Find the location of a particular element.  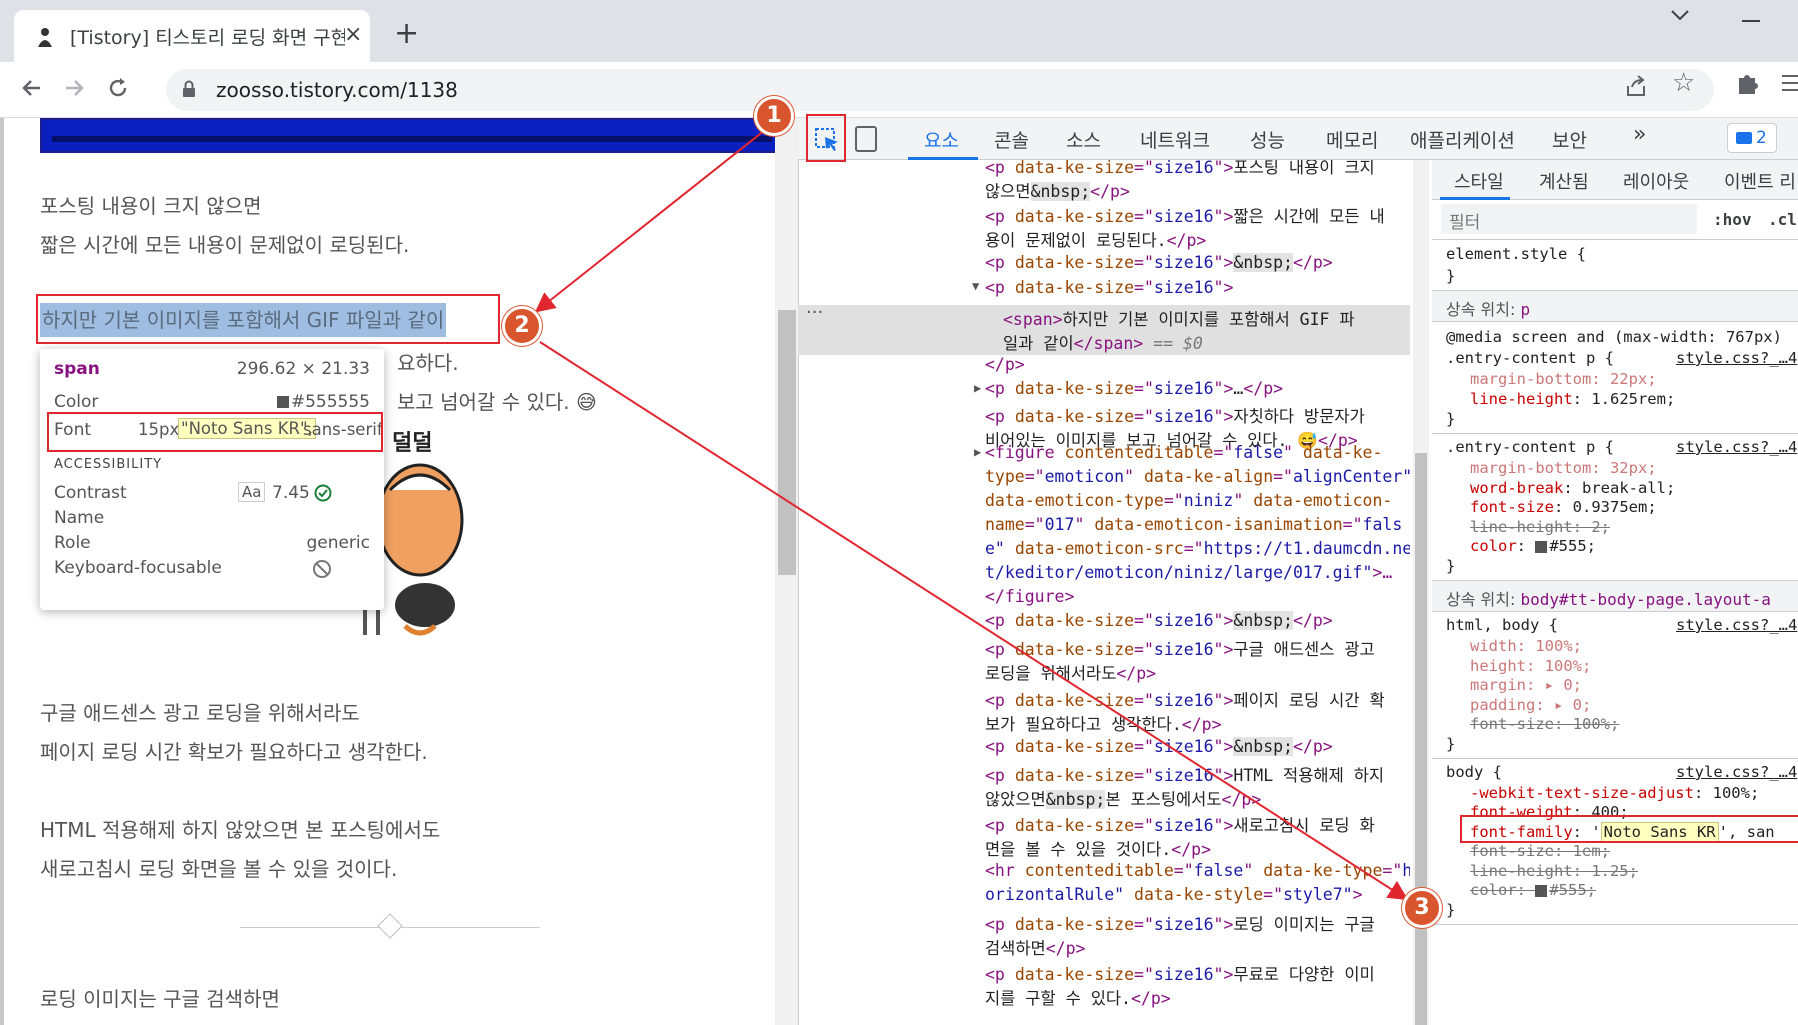

css-property-overridden: line-height: 1.25; is located at coordinates (1554, 871).